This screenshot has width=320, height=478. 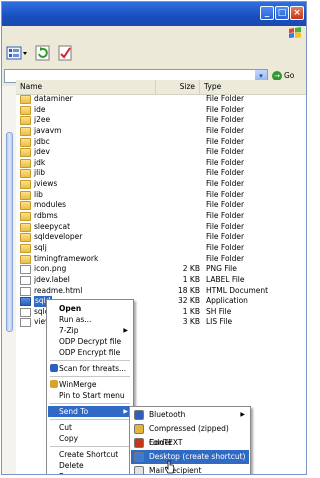 I want to click on refresh-icon, so click(x=42, y=53).